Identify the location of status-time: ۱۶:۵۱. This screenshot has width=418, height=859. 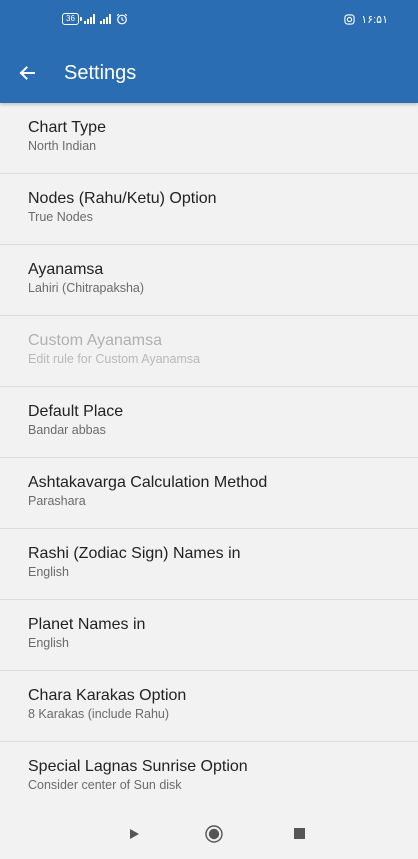
(374, 20).